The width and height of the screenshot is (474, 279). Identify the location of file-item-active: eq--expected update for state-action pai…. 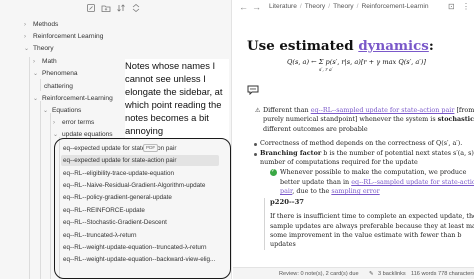
(140, 160).